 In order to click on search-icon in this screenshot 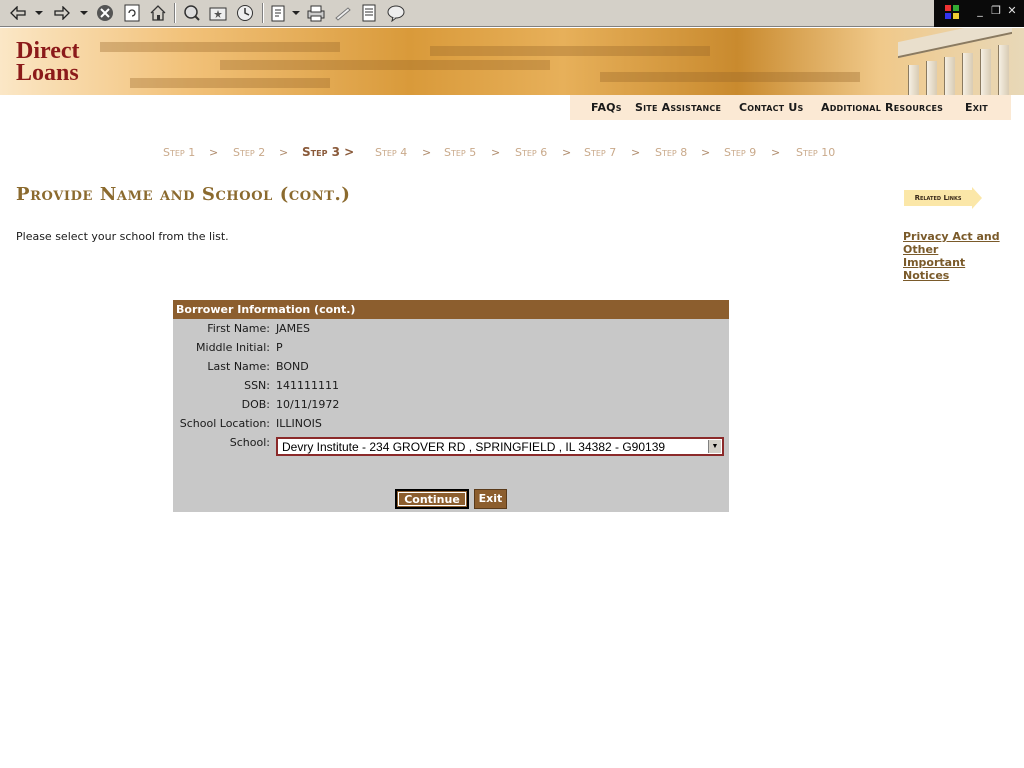, I will do `click(192, 13)`.